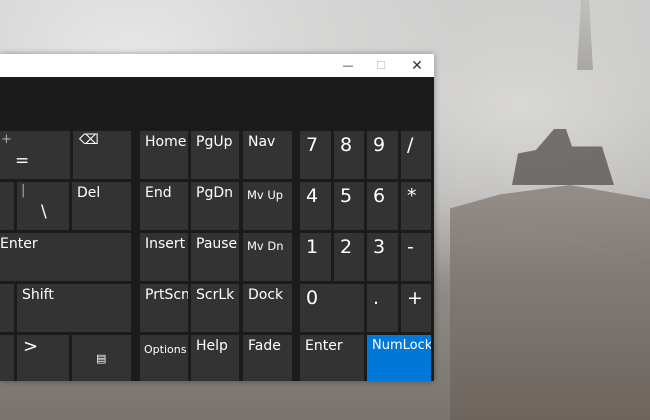  Describe the element at coordinates (401, 345) in the screenshot. I see `key-numlock-label: NumLock` at that location.